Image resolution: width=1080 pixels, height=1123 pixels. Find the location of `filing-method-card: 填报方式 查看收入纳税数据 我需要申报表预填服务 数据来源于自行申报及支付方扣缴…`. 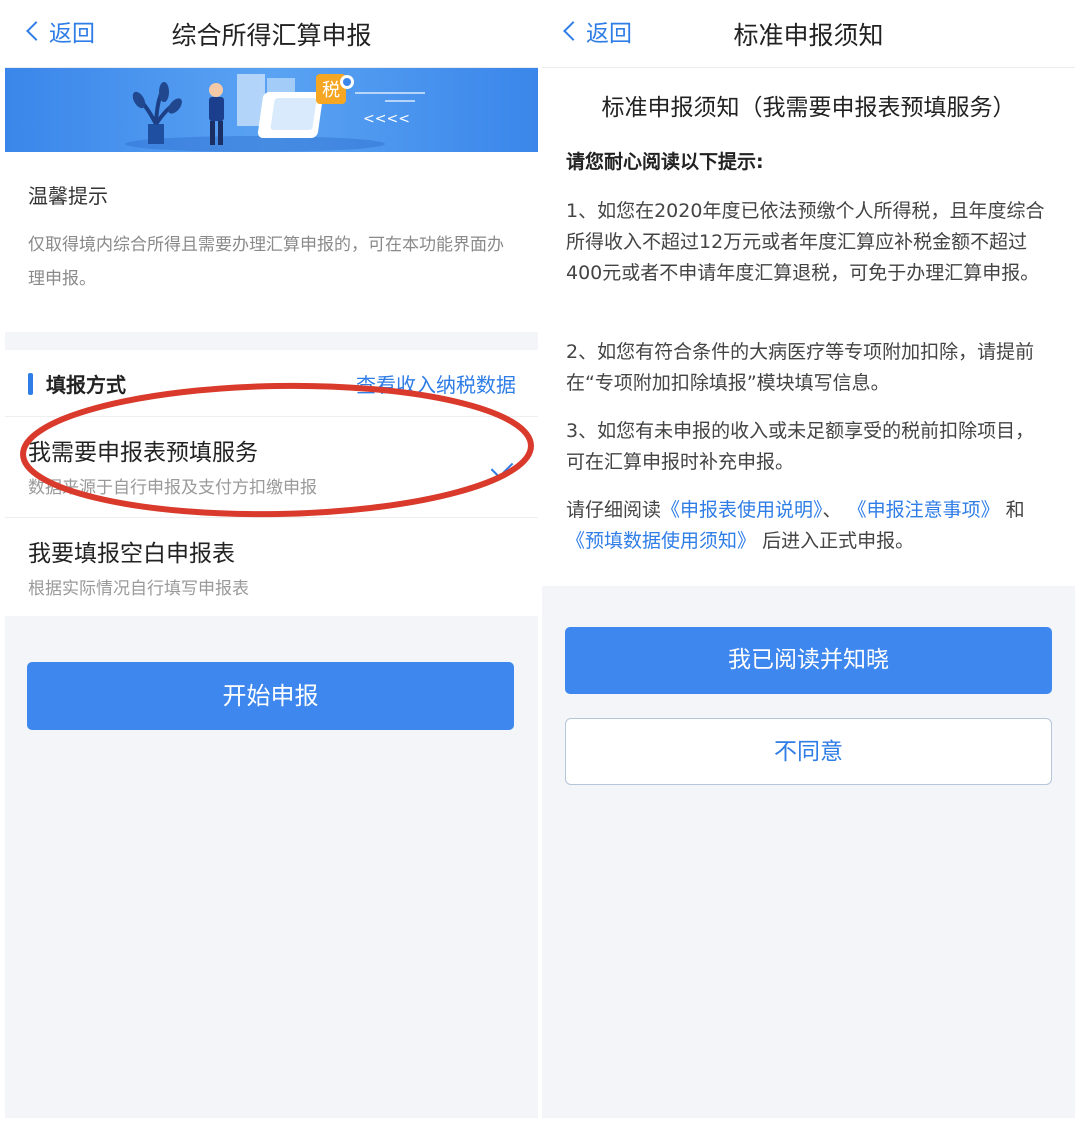

filing-method-card: 填报方式 查看收入纳税数据 我需要申报表预填服务 数据来源于自行申报及支付方扣缴… is located at coordinates (271, 483).